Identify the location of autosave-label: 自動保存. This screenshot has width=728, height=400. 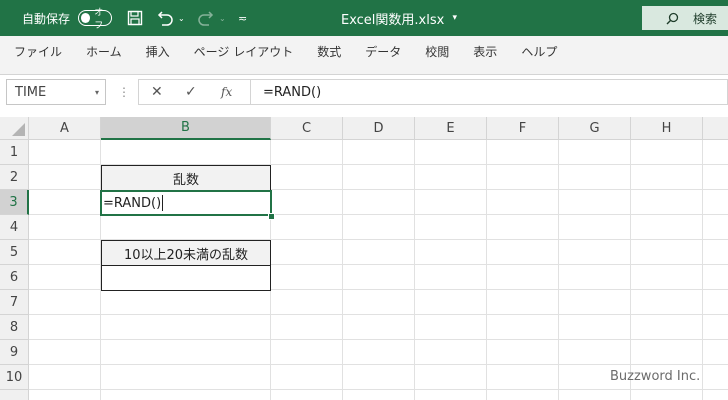
(46, 18).